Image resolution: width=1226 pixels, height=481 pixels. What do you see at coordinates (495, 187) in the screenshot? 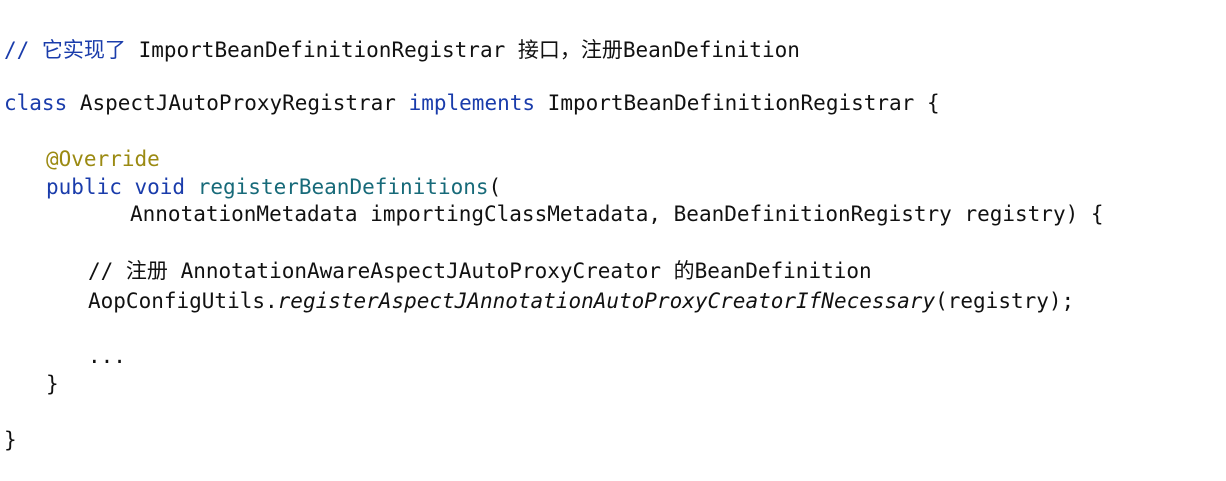
I see `method-open-paren: (` at bounding box center [495, 187].